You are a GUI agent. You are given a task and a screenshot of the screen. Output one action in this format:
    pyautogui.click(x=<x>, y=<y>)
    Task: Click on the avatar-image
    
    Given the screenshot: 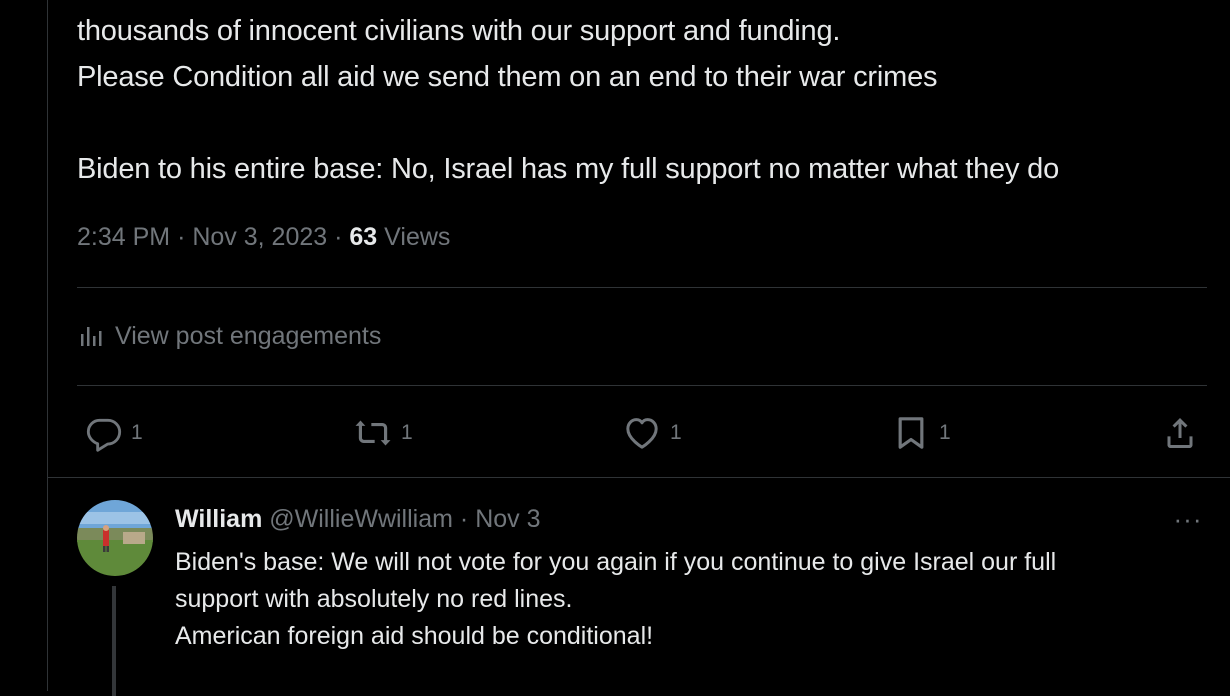 What is the action you would take?
    pyautogui.click(x=115, y=538)
    